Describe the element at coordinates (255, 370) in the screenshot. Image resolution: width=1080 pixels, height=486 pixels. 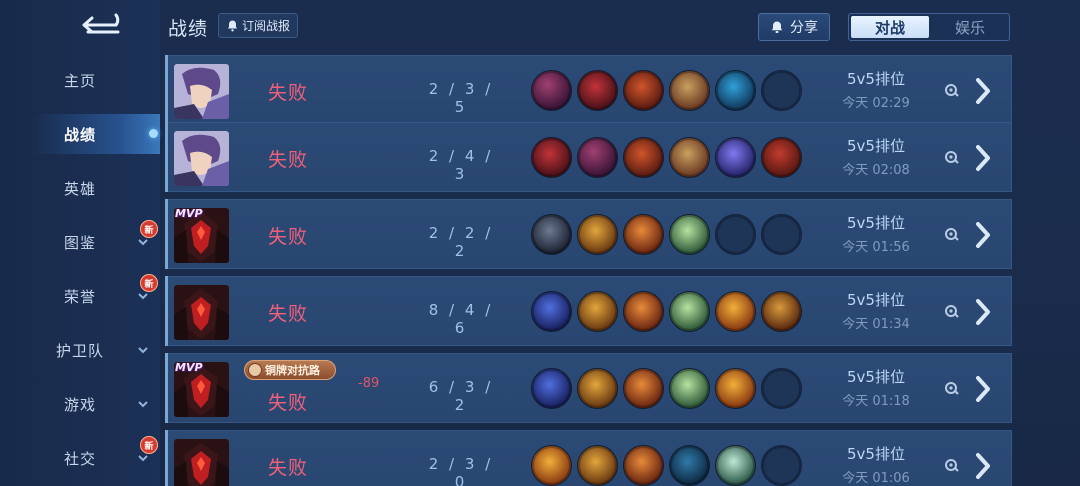
I see `rank-medal-icon` at that location.